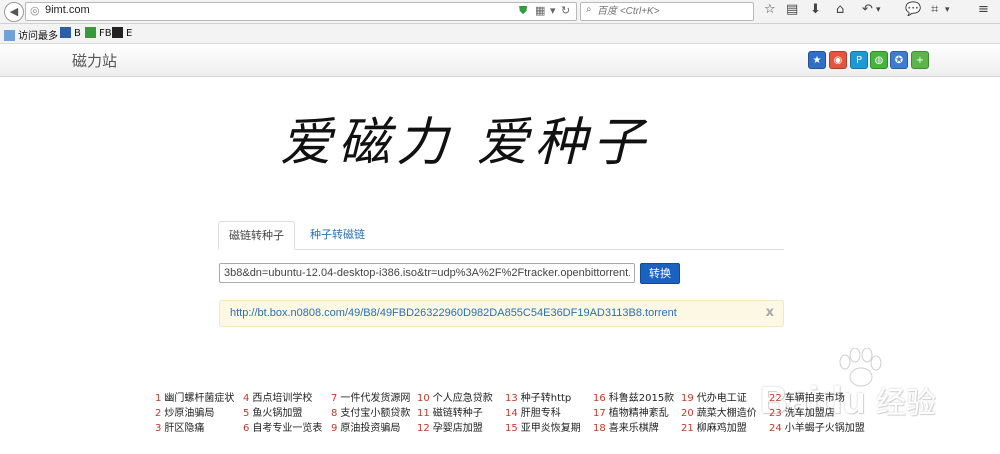 The width and height of the screenshot is (1000, 454). I want to click on crop-icon: ⌗, so click(934, 9).